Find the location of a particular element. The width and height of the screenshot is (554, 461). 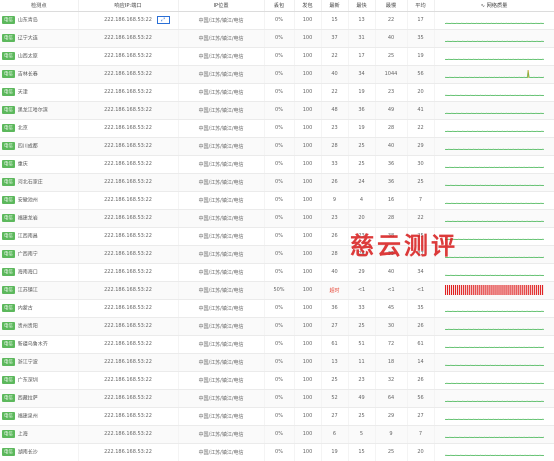

header-sent: 发包 is located at coordinates (308, 6).